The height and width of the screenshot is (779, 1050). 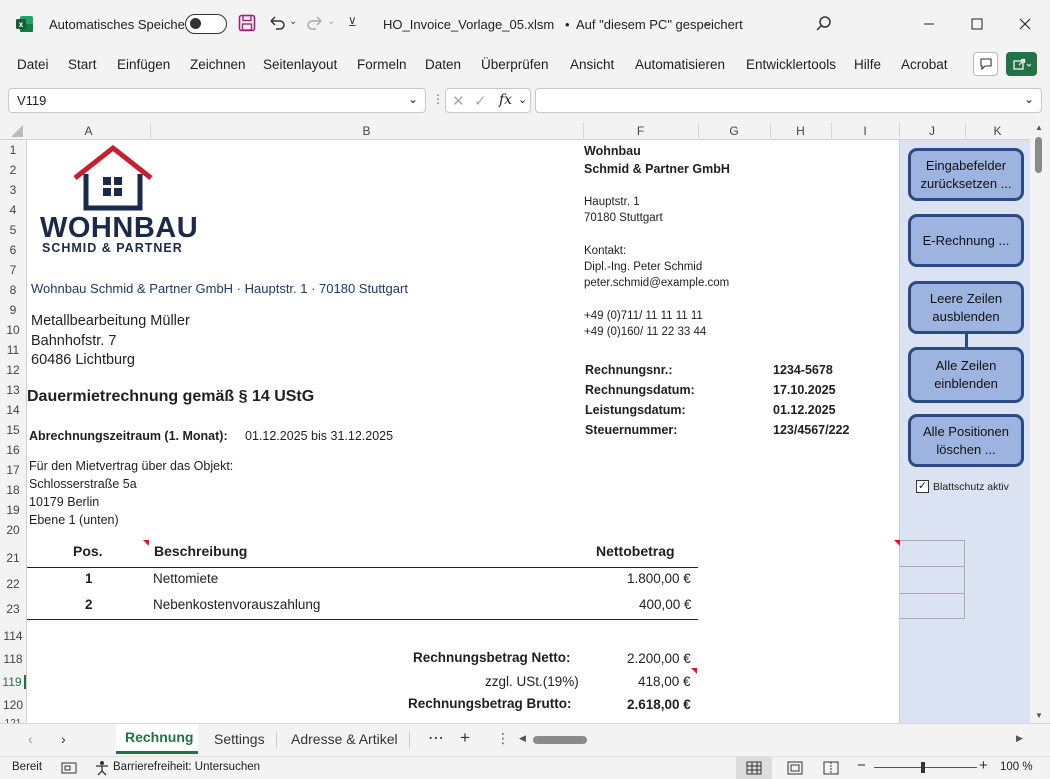 What do you see at coordinates (468, 24) in the screenshot?
I see `file-title: HO_Invoice_Vorlage_05.xlsm` at bounding box center [468, 24].